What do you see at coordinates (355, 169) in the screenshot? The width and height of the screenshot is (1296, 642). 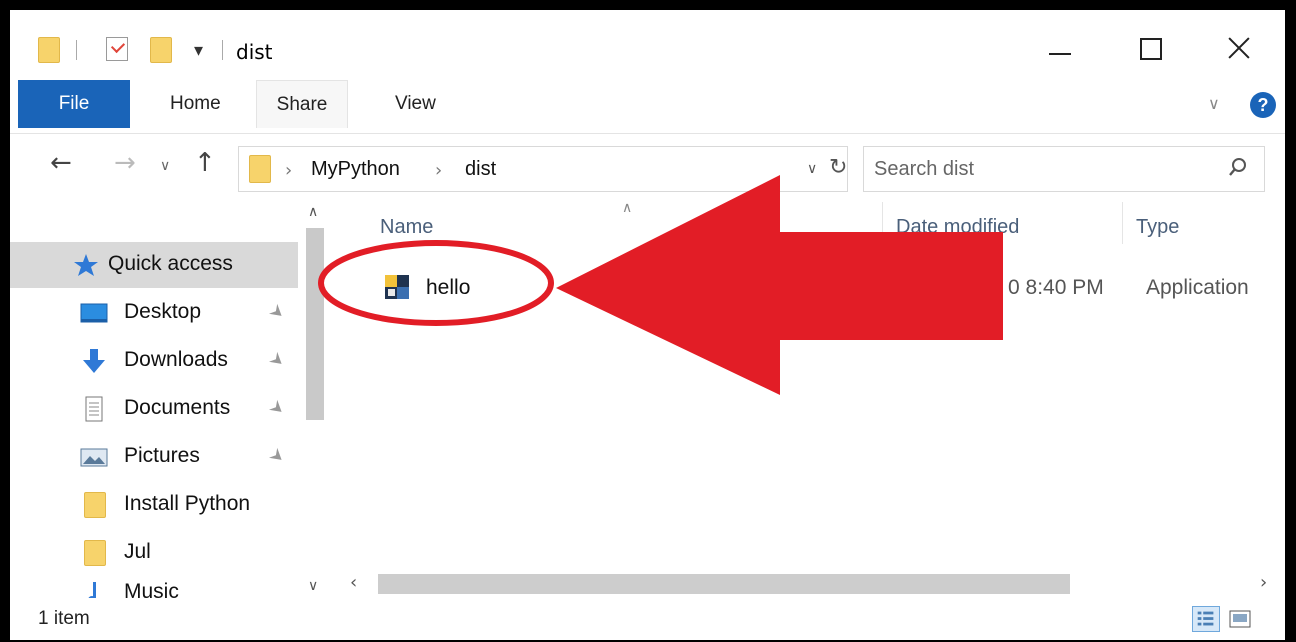 I see `breadcrumb-mypython: MyPython` at bounding box center [355, 169].